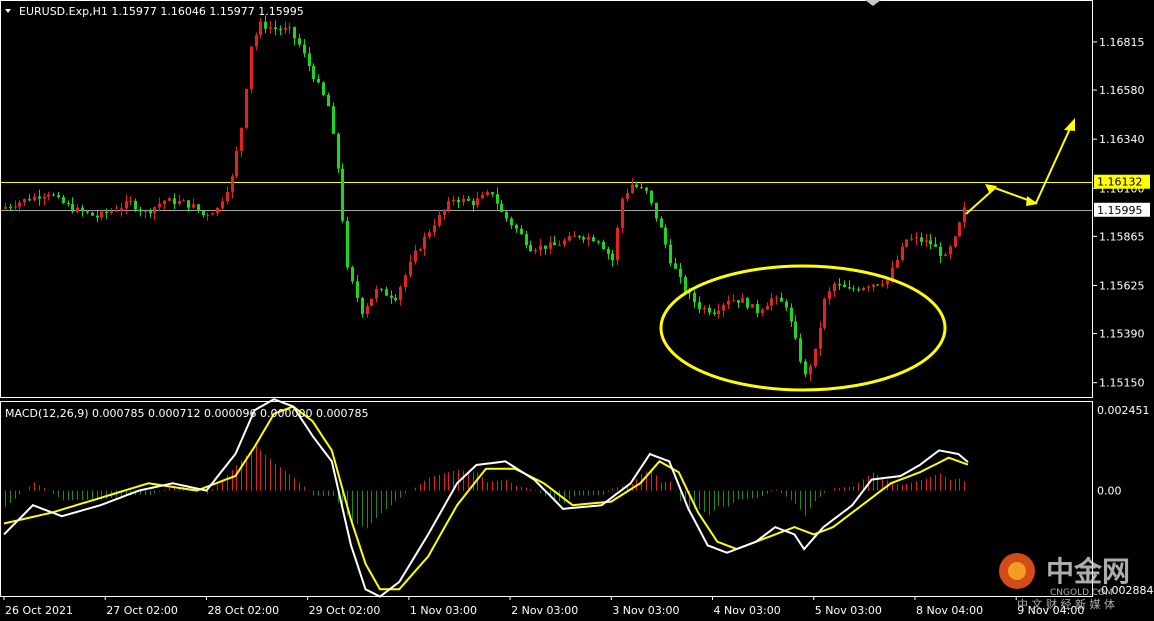 This screenshot has width=1154, height=621. I want to click on time-tick-label: 5 Nov 03:00, so click(848, 610).